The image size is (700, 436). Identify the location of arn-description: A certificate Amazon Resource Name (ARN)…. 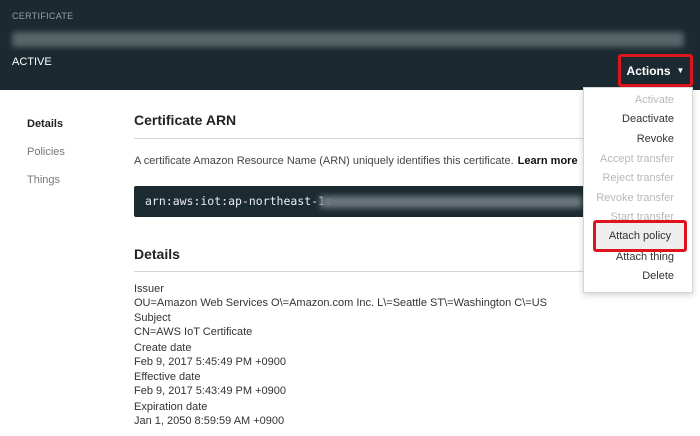
(356, 161).